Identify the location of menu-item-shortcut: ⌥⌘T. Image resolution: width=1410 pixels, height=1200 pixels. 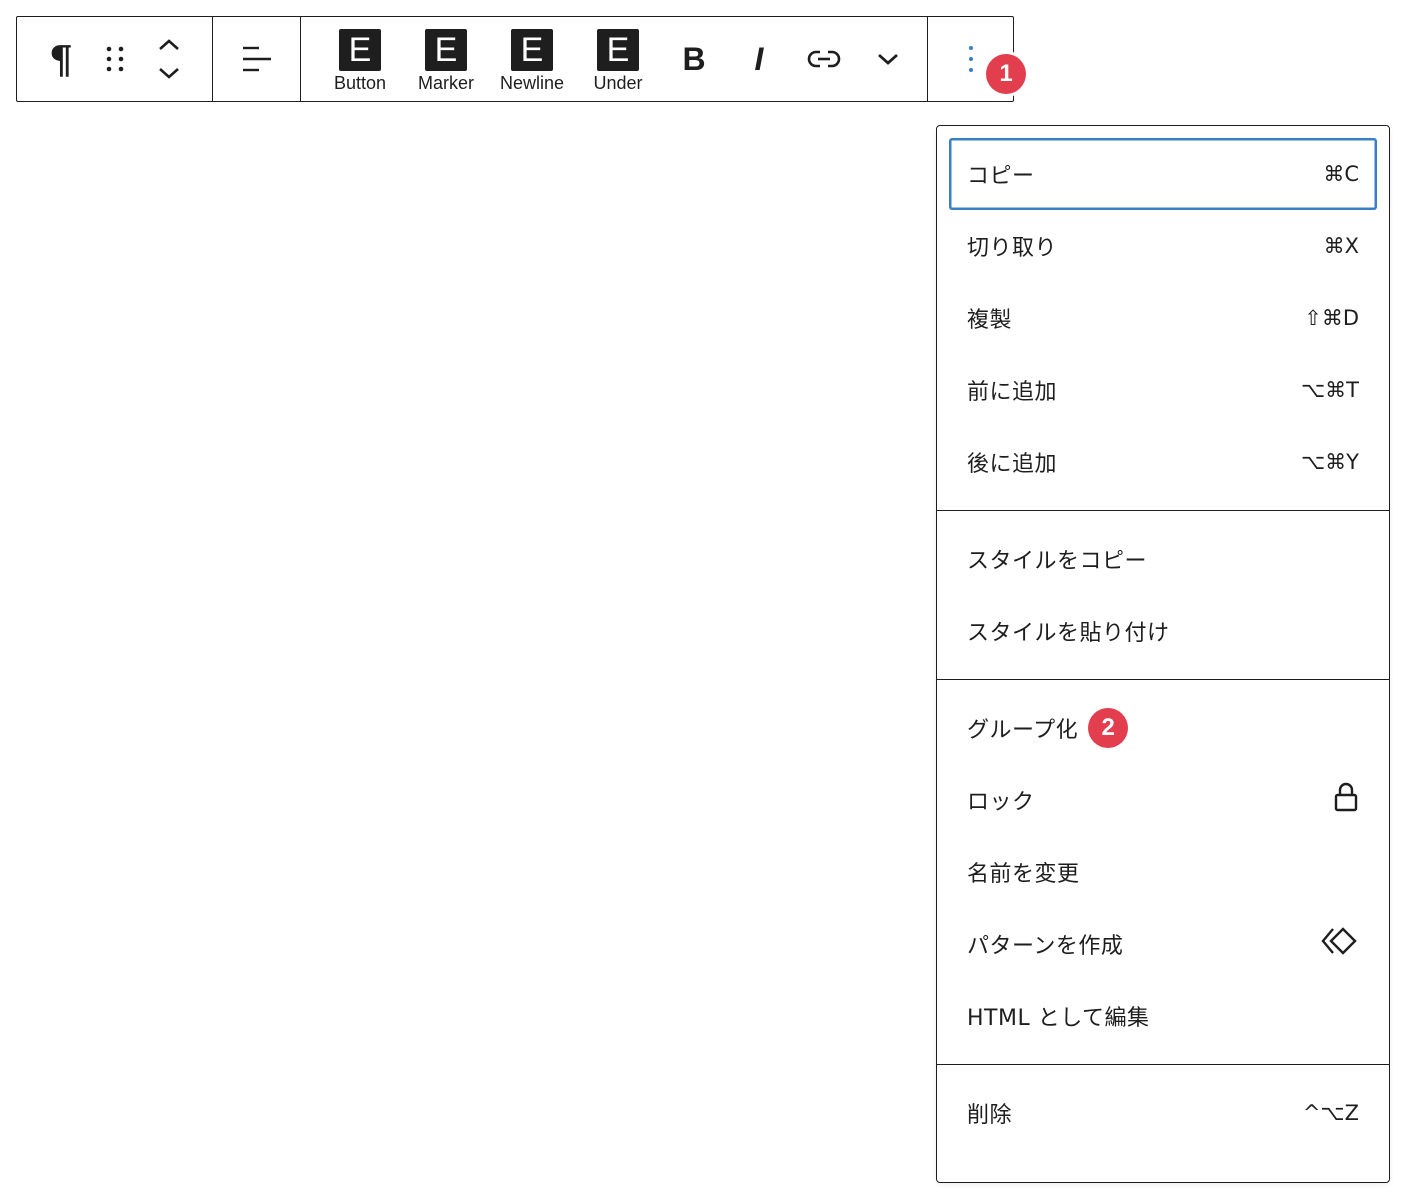
(1329, 390).